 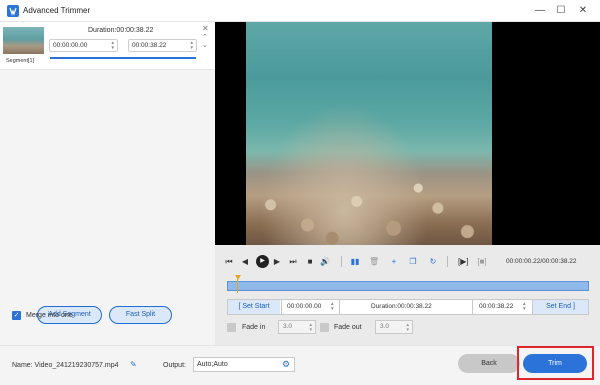 I want to click on fade-in-label: Fade in, so click(x=254, y=327).